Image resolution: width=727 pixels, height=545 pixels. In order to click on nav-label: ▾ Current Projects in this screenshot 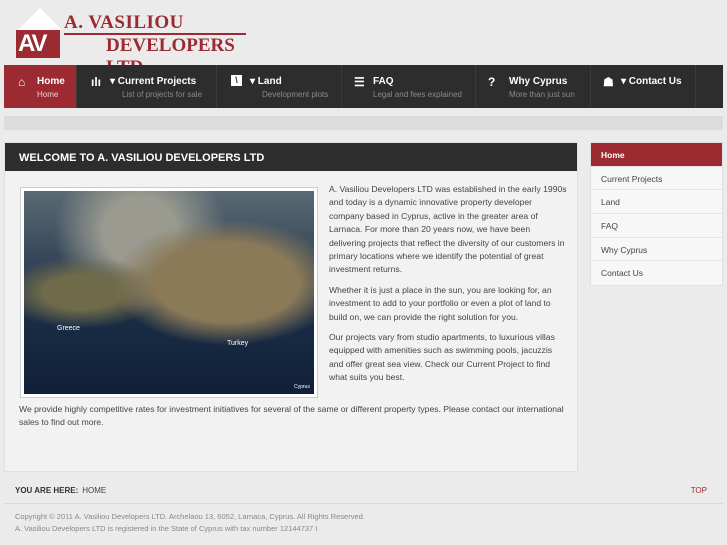, I will do `click(153, 81)`.